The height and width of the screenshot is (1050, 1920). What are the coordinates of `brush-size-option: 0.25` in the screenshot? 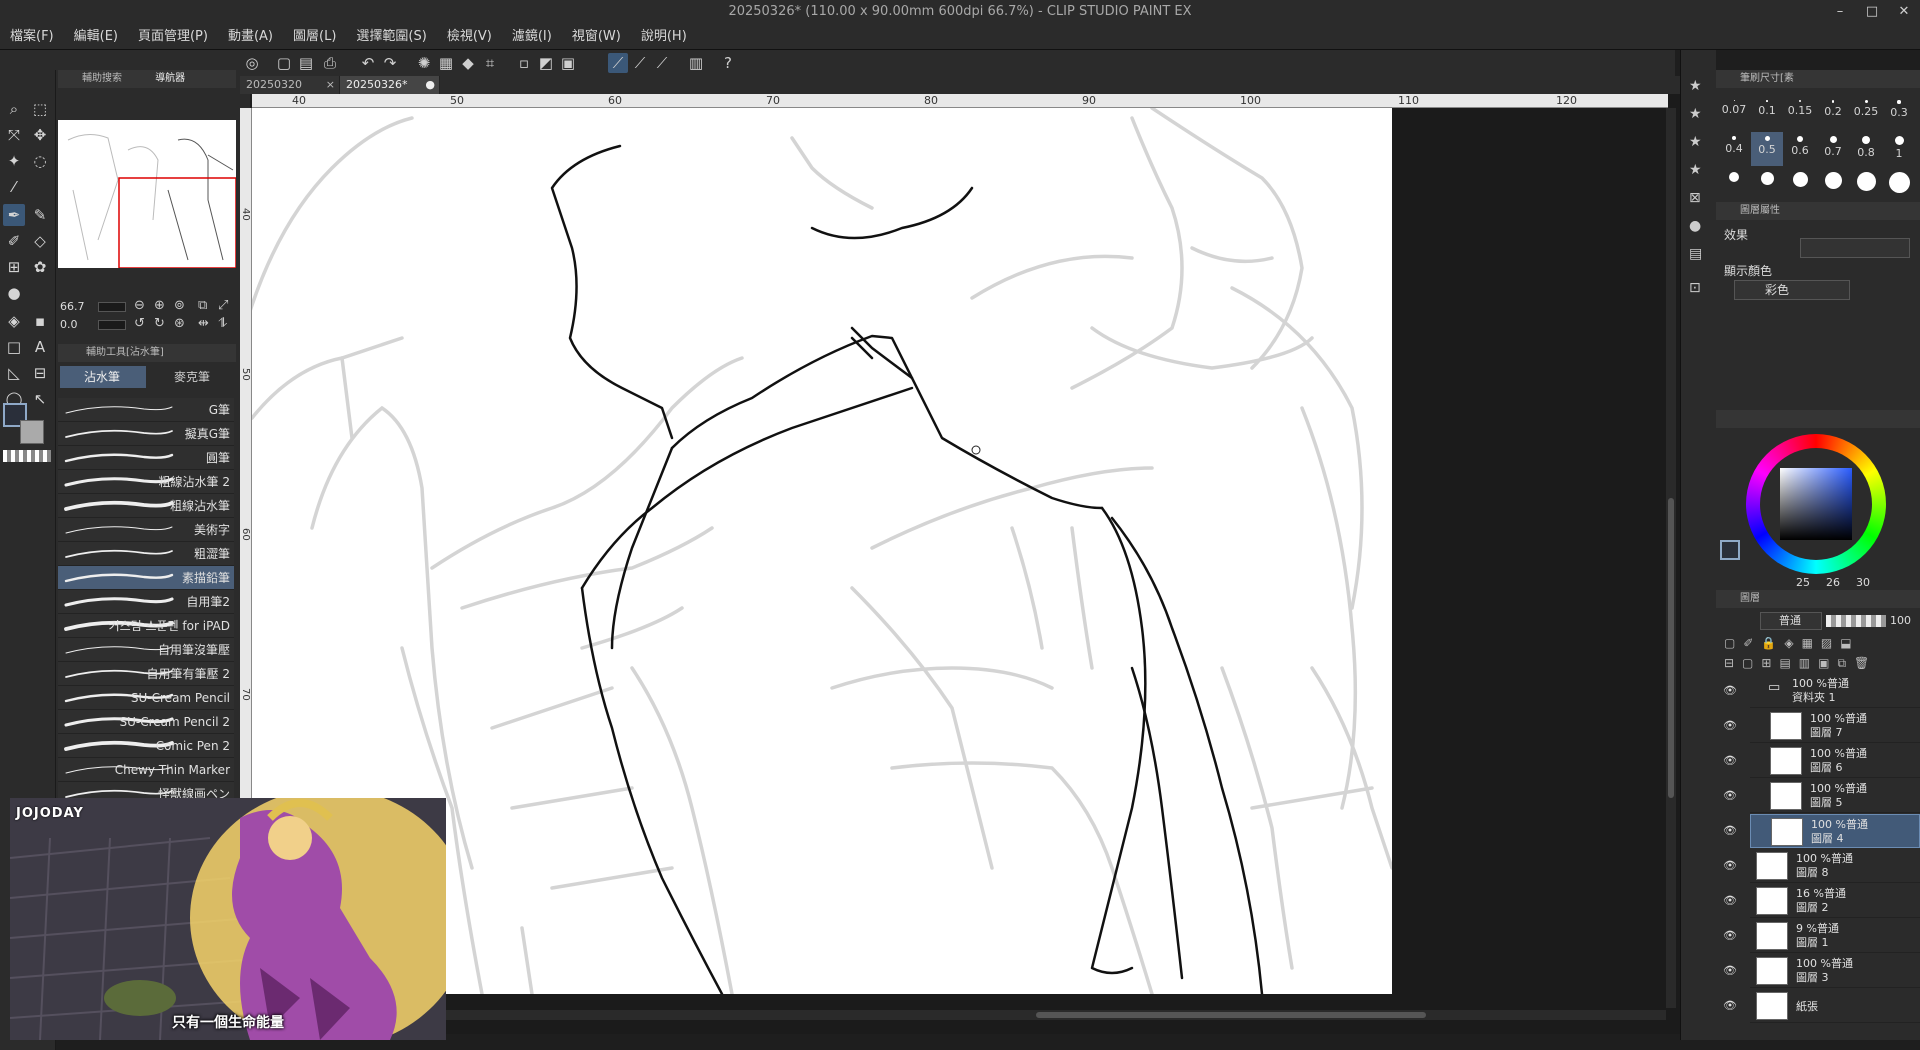 It's located at (1866, 113).